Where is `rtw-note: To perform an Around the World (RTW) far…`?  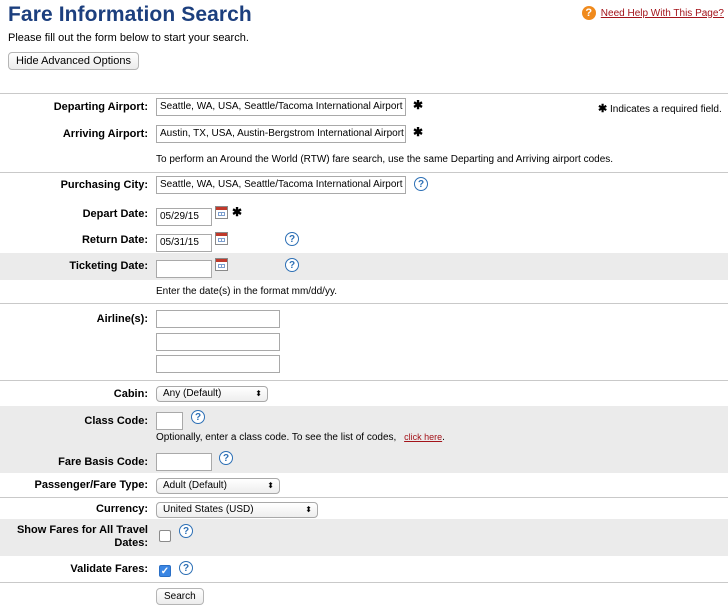 rtw-note: To perform an Around the World (RTW) far… is located at coordinates (385, 159).